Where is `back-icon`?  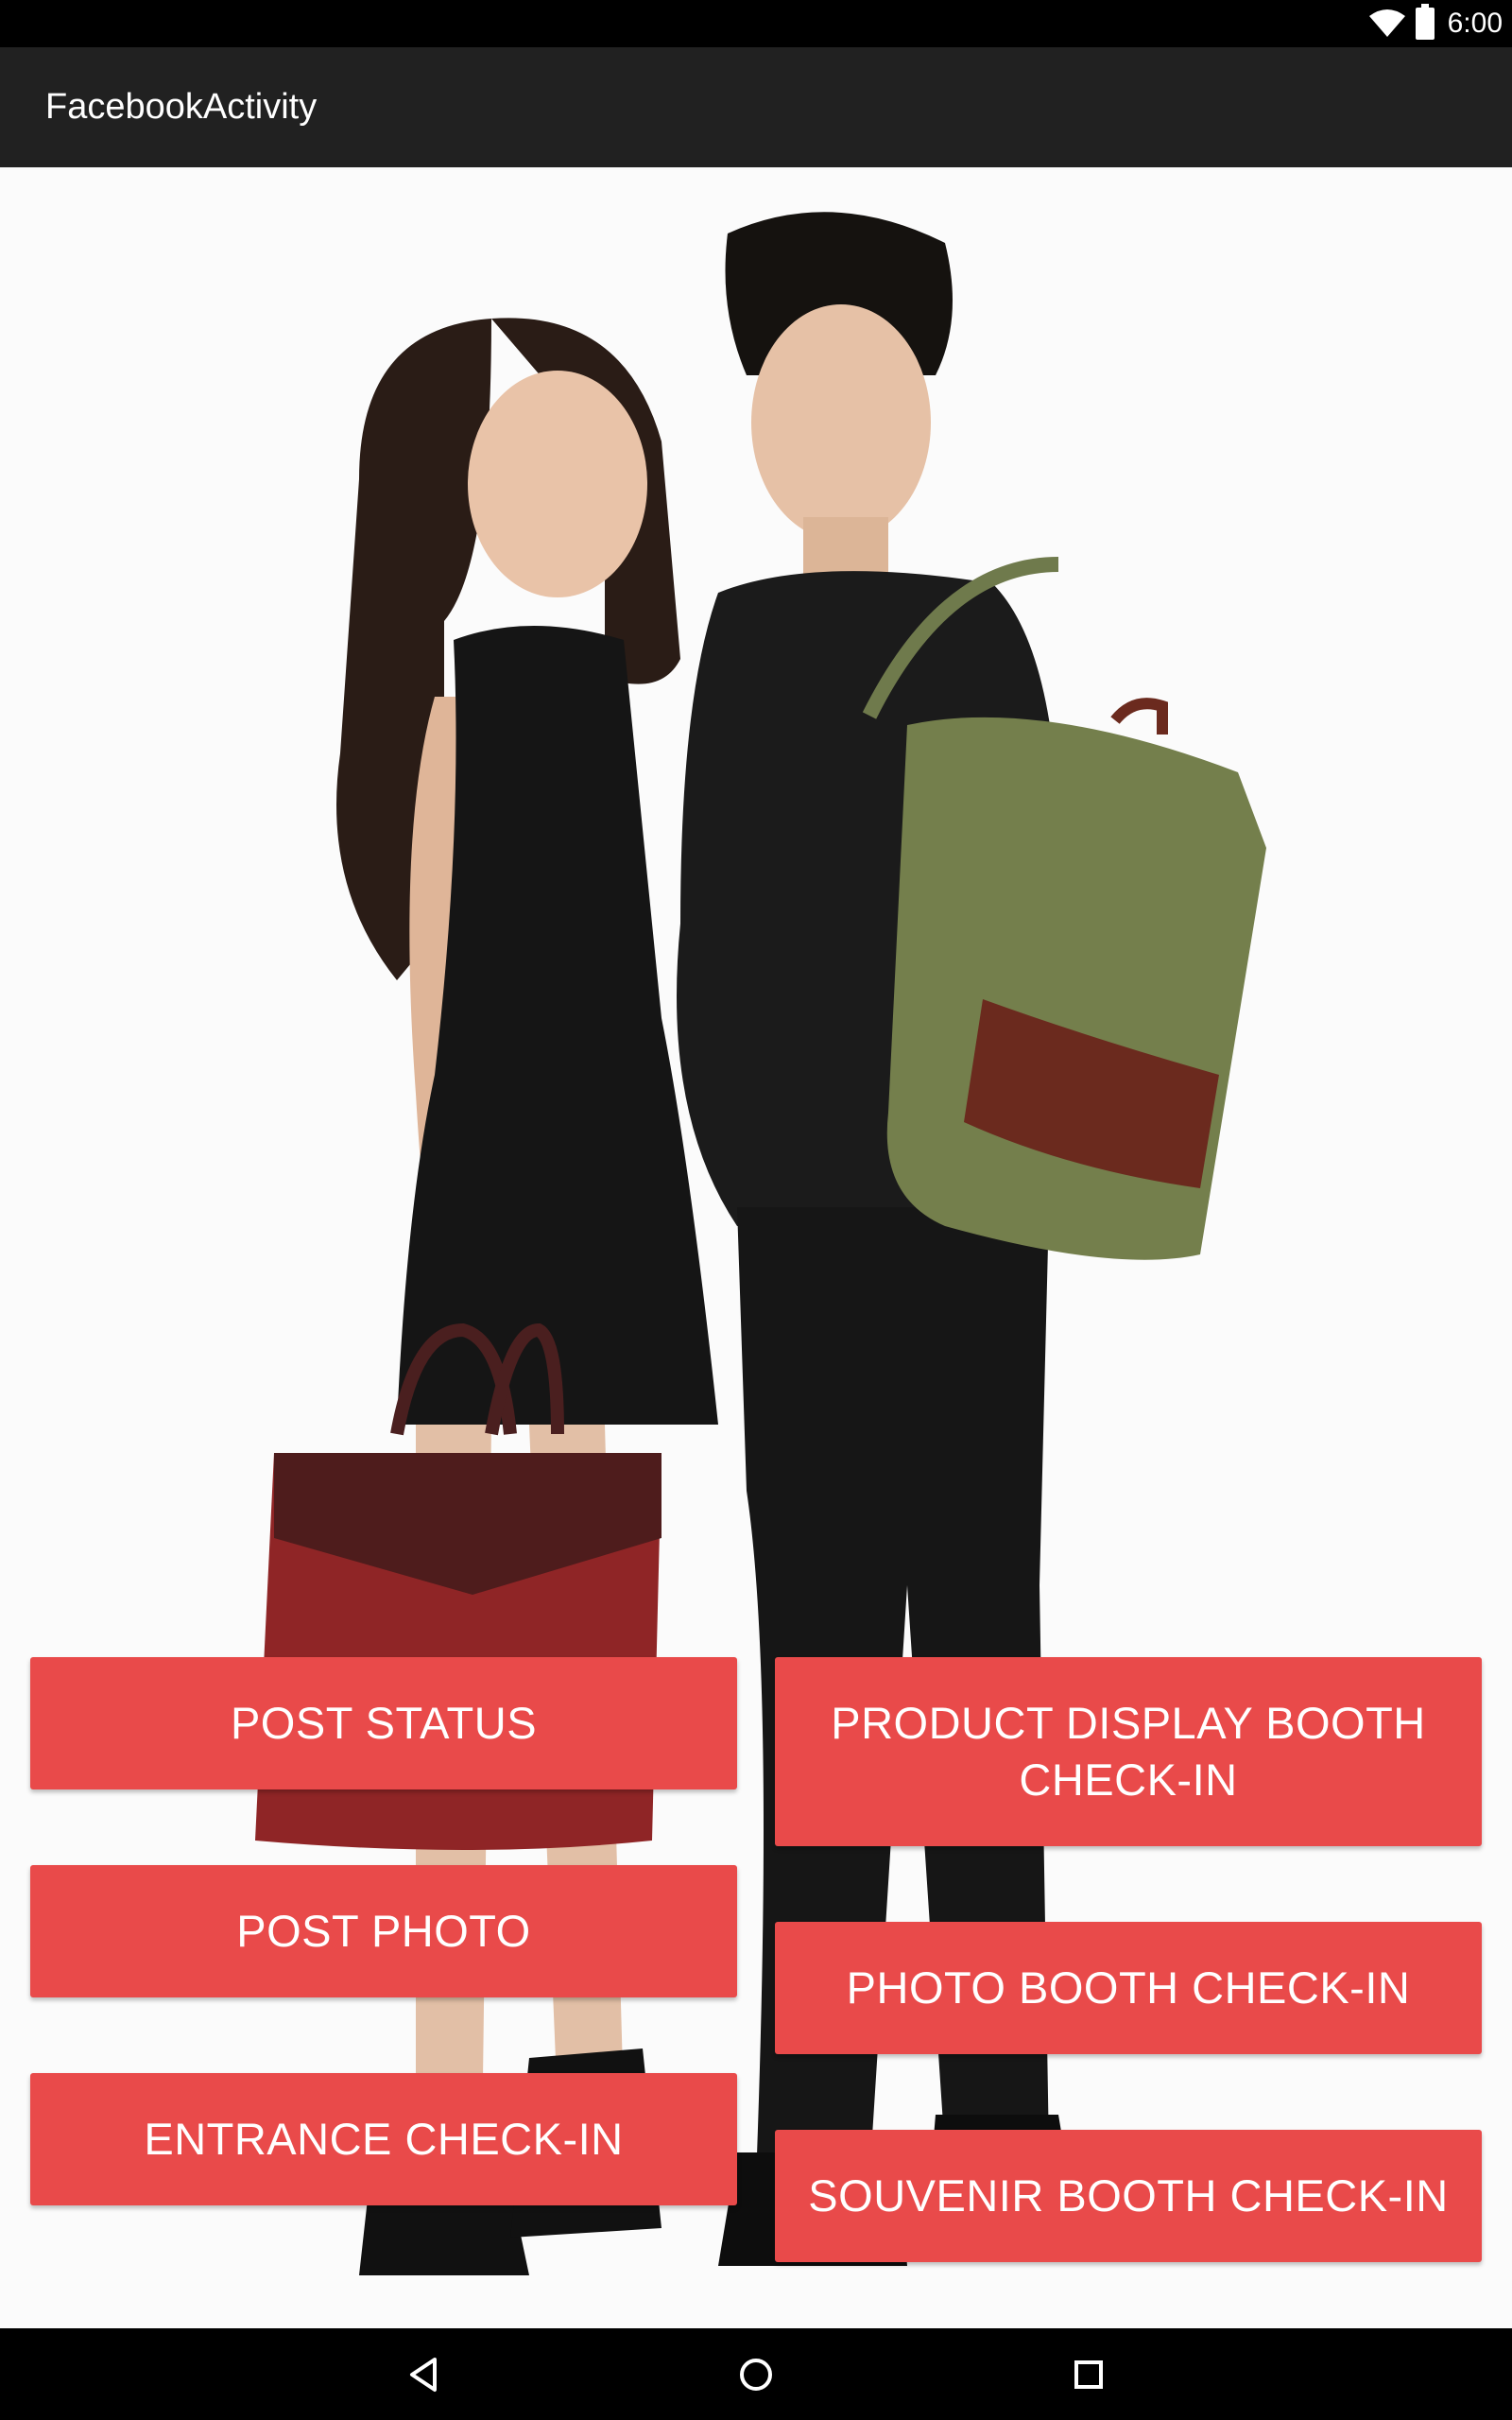 back-icon is located at coordinates (423, 2374).